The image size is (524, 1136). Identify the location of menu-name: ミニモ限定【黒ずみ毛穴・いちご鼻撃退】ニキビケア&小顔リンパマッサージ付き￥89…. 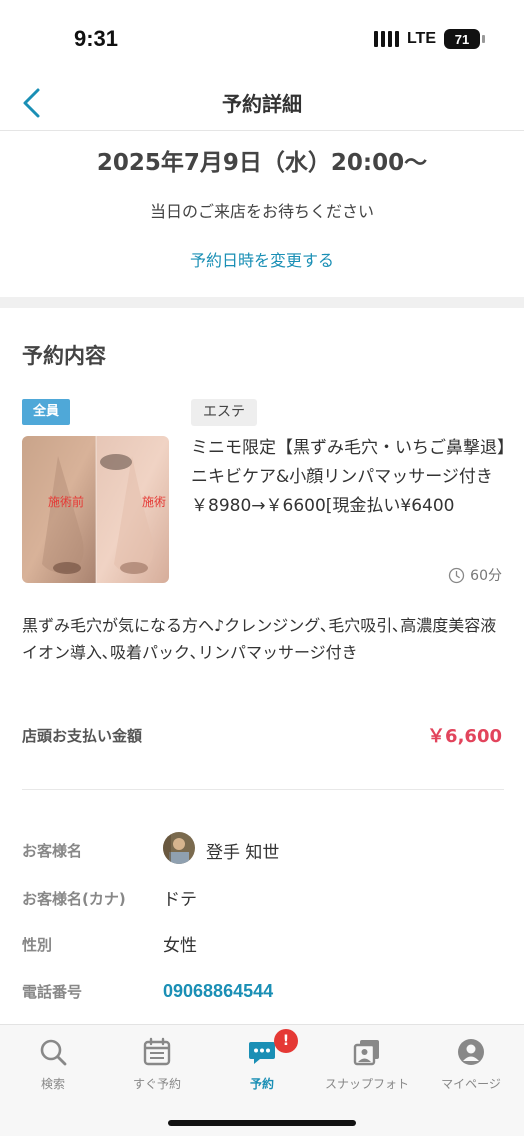
(348, 477).